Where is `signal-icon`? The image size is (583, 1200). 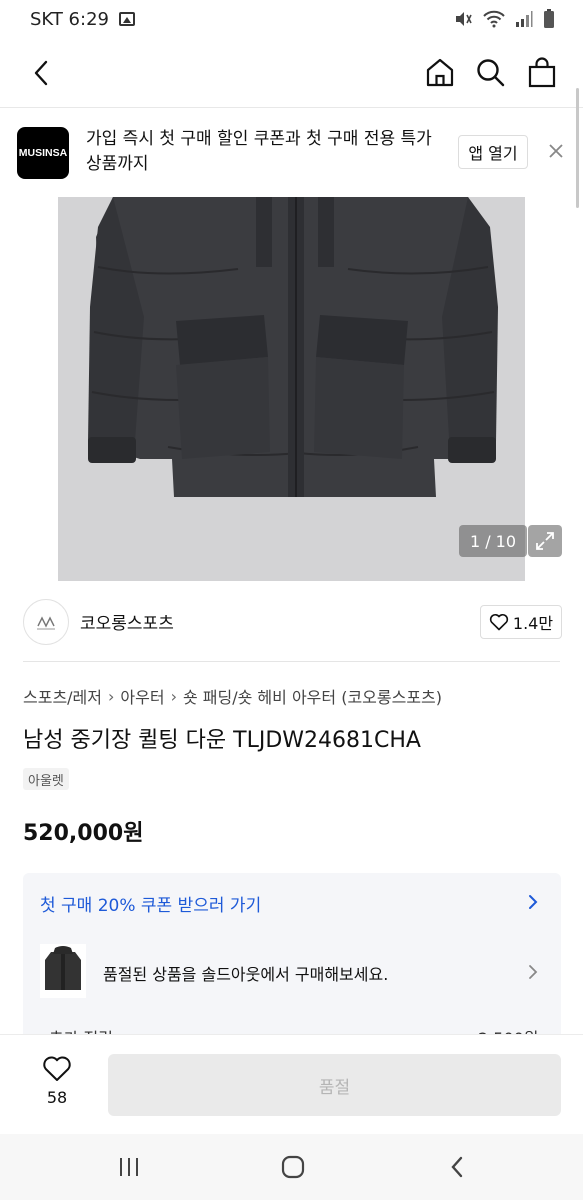
signal-icon is located at coordinates (524, 19).